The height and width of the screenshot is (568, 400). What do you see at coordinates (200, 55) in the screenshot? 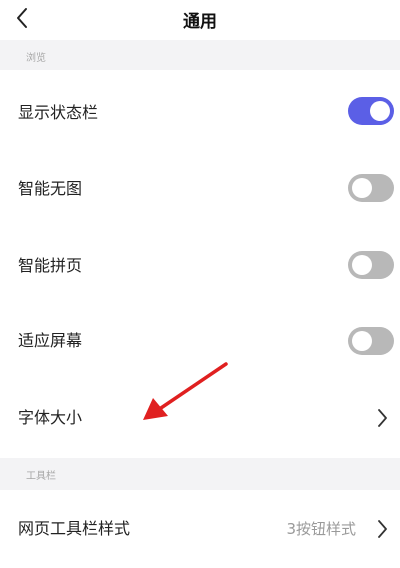
I see `section-header-browse: 浏览` at bounding box center [200, 55].